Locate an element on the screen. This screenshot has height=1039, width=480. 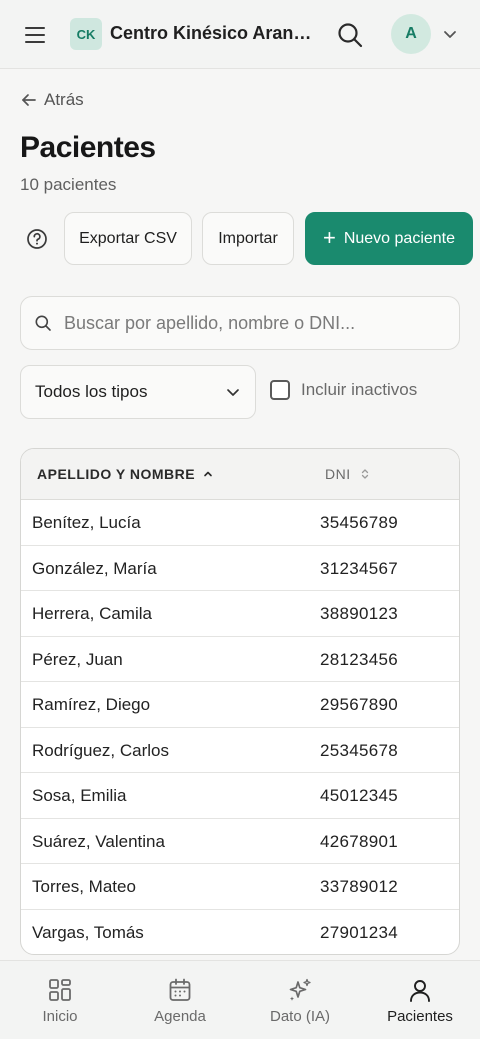
patient-name: Pérez, Juan is located at coordinates (77, 659).